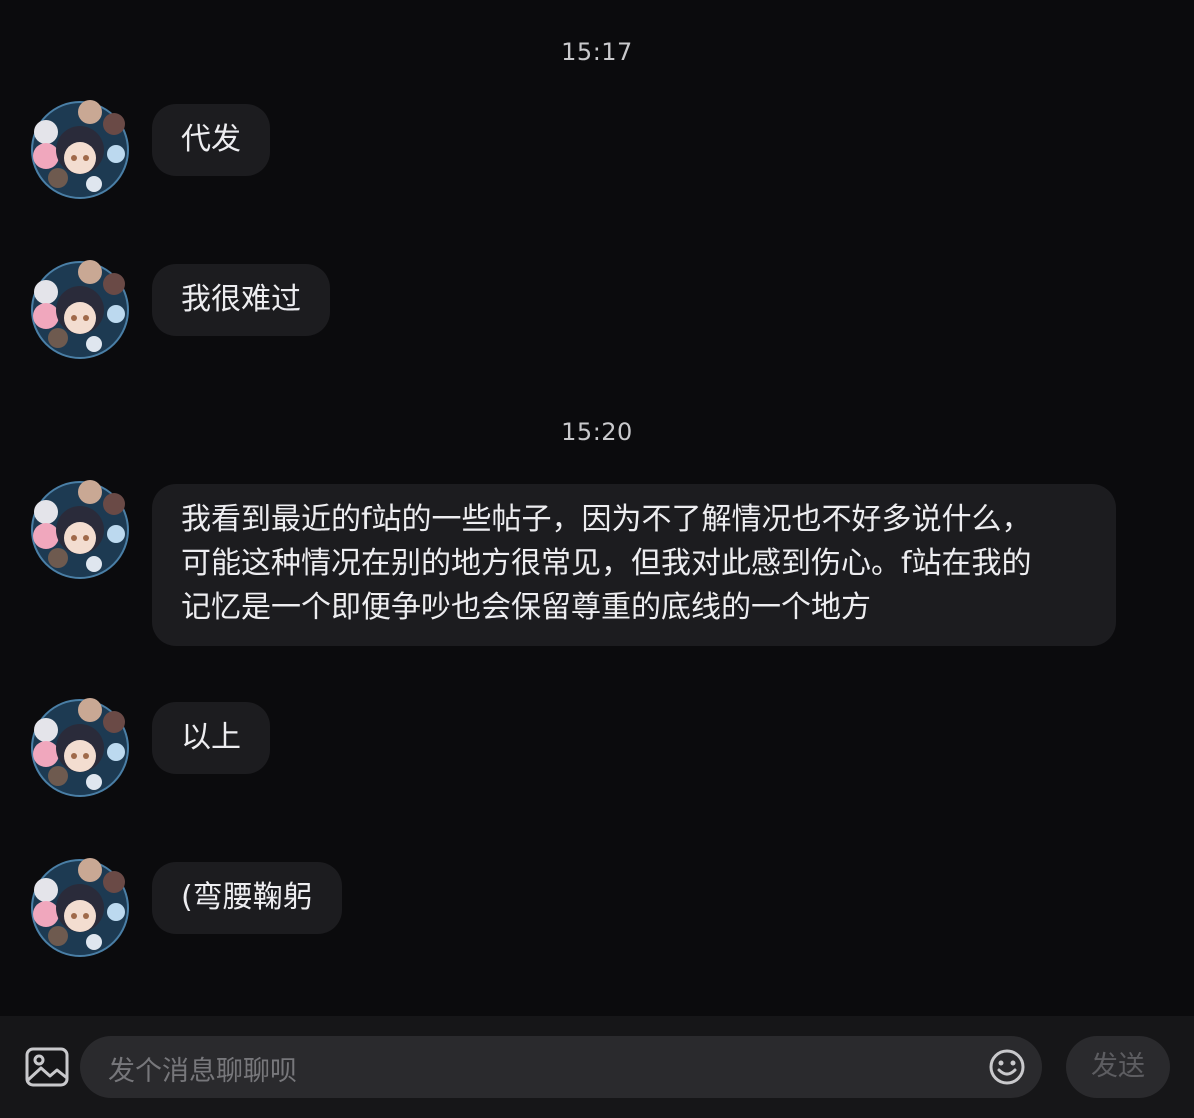  I want to click on emoji-icon, so click(1007, 1067).